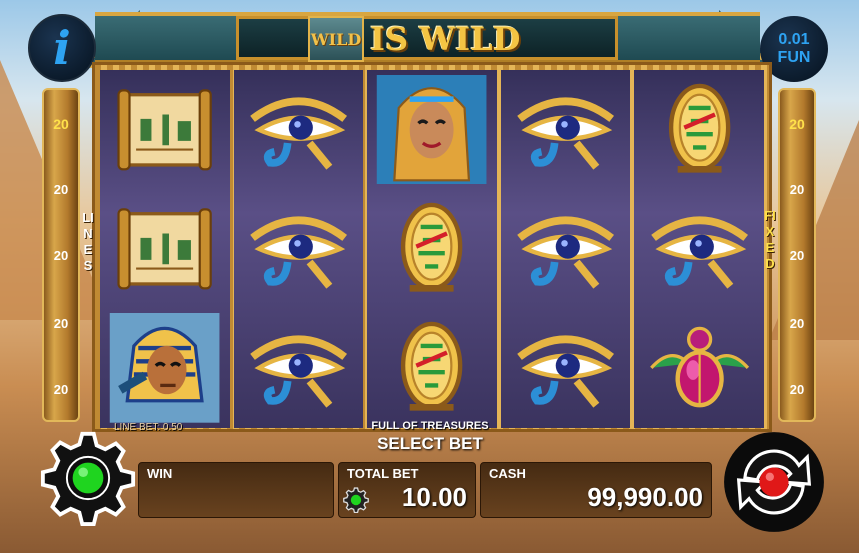 This screenshot has height=553, width=859. Describe the element at coordinates (236, 490) in the screenshot. I see `win-panel: WIN` at that location.